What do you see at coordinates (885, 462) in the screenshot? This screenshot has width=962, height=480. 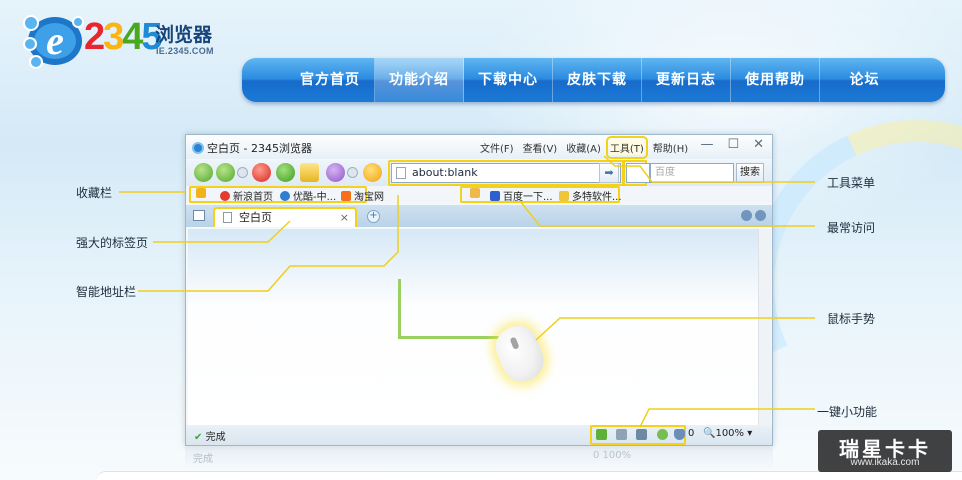 I see `watermark-url: www.ikaka.com` at bounding box center [885, 462].